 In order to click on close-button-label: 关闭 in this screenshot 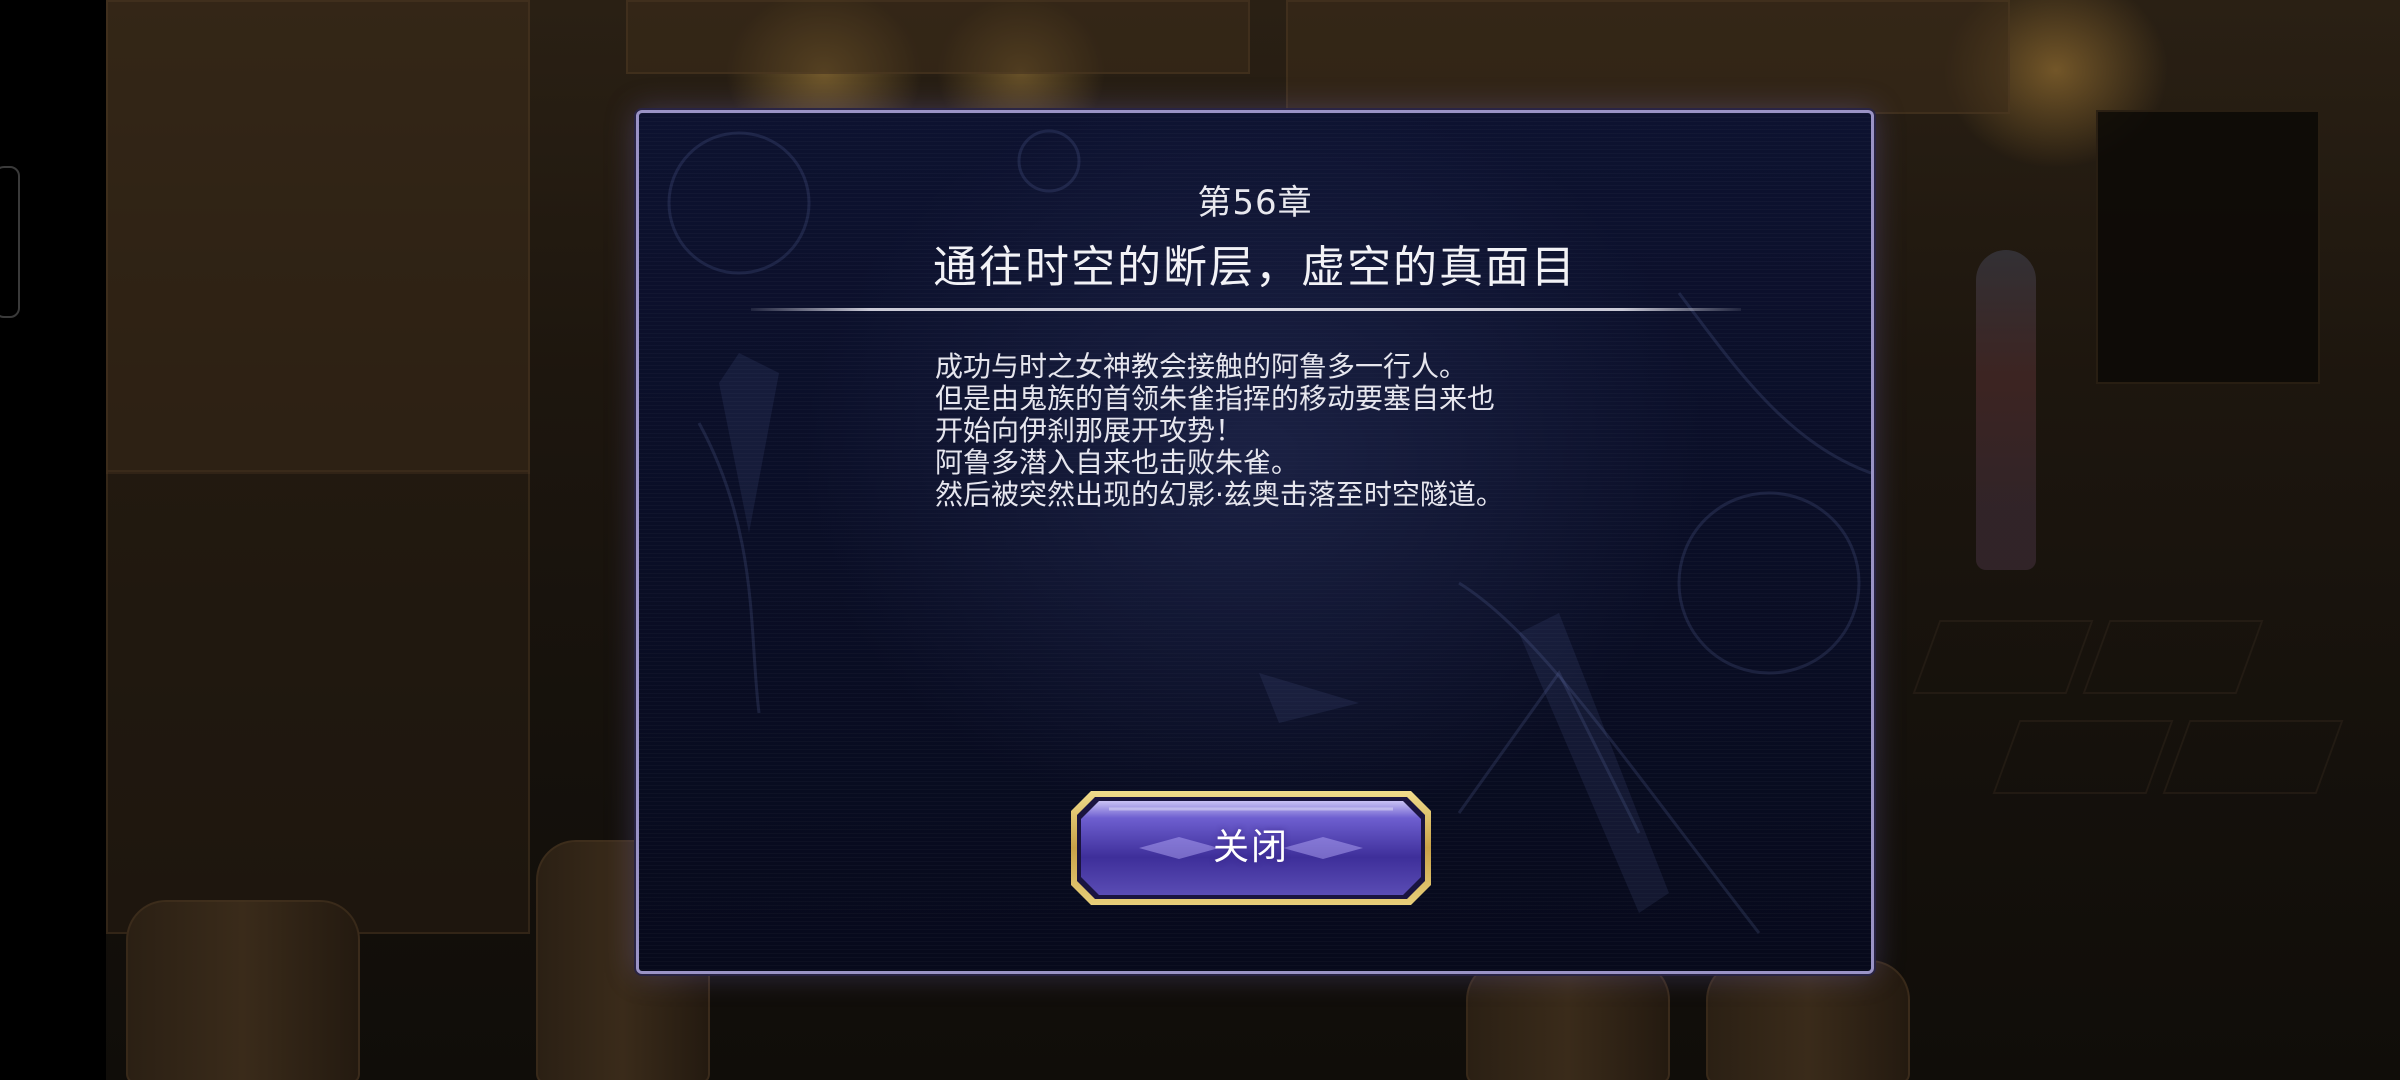, I will do `click(1250, 847)`.